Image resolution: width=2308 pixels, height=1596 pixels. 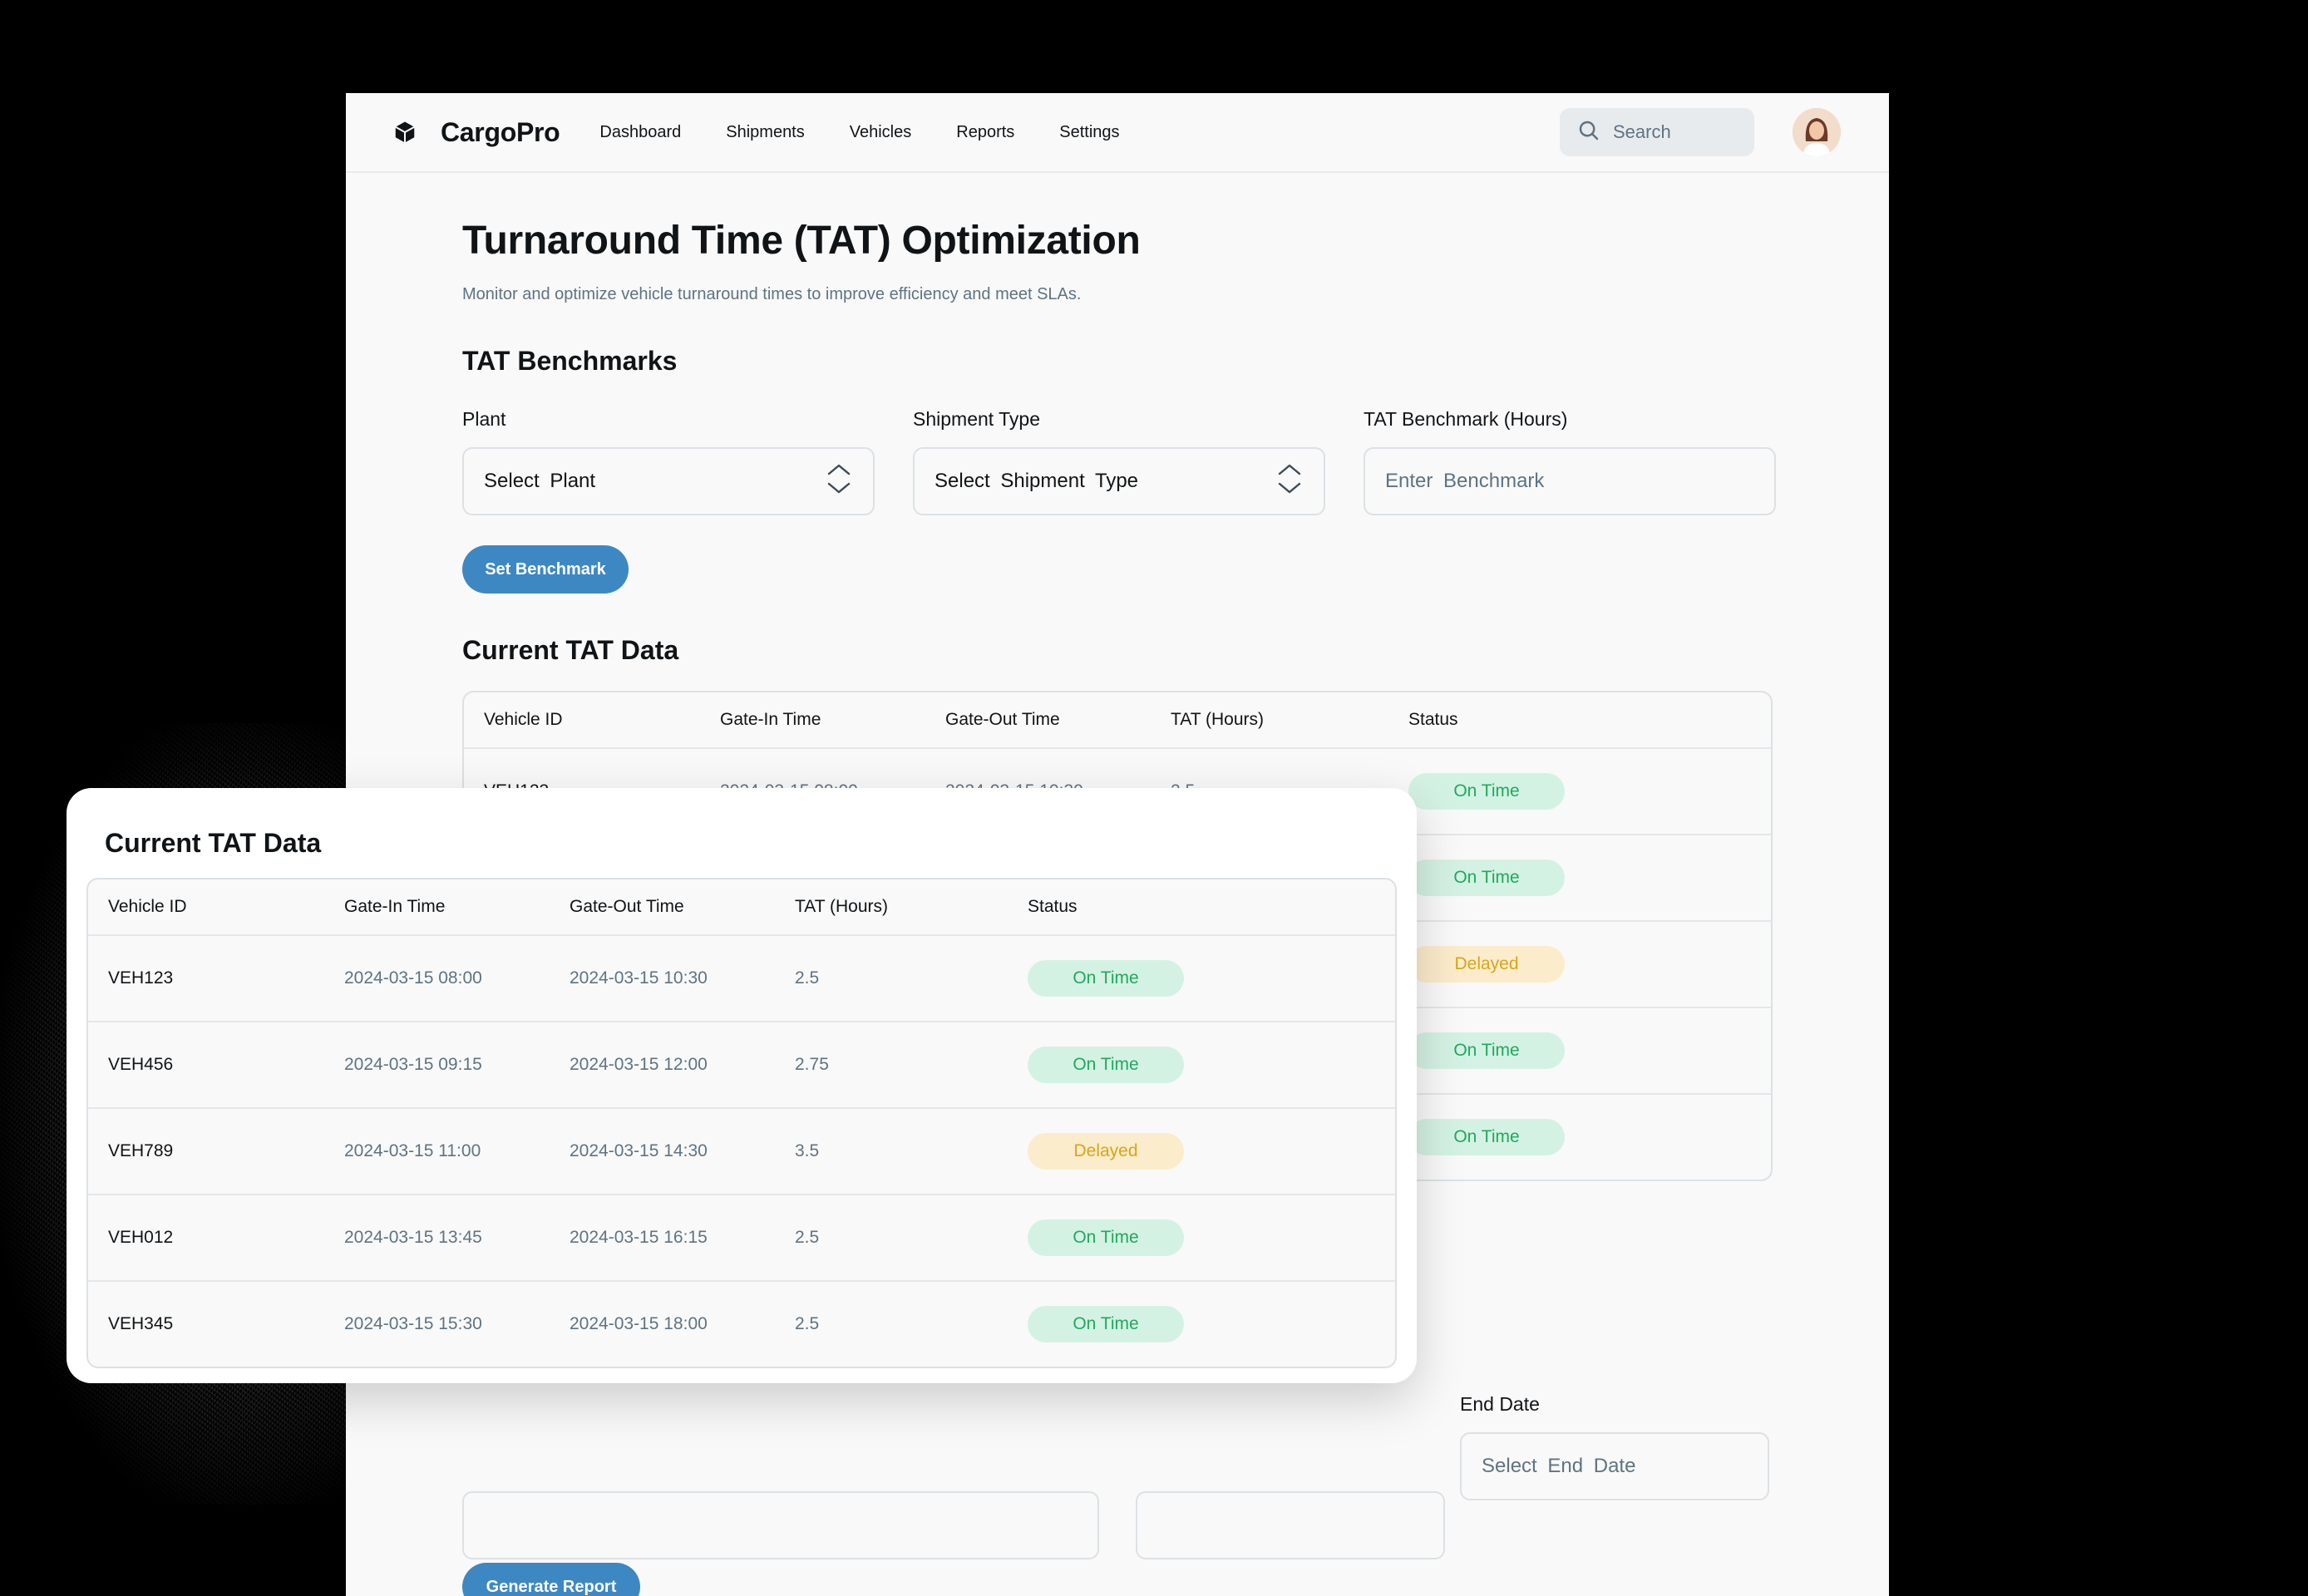 I want to click on end-date-label: End Date, so click(x=1500, y=1404).